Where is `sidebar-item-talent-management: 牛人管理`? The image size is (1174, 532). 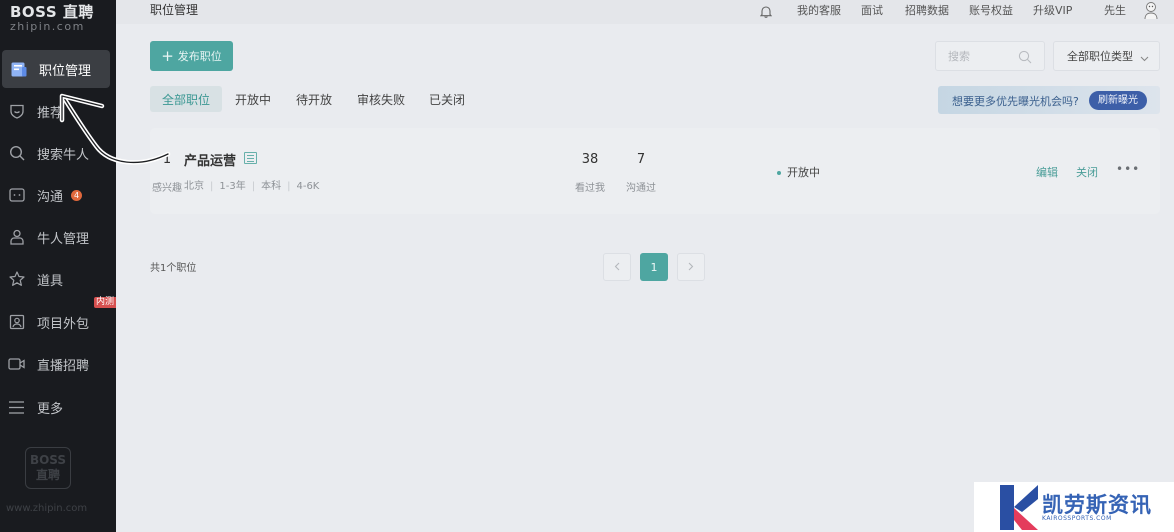
sidebar-item-talent-management: 牛人管理 is located at coordinates (58, 237).